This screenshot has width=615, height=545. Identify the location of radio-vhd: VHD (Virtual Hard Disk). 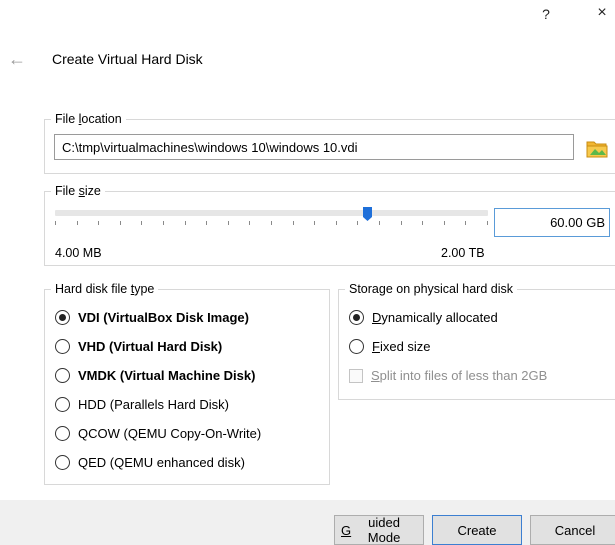
(138, 346).